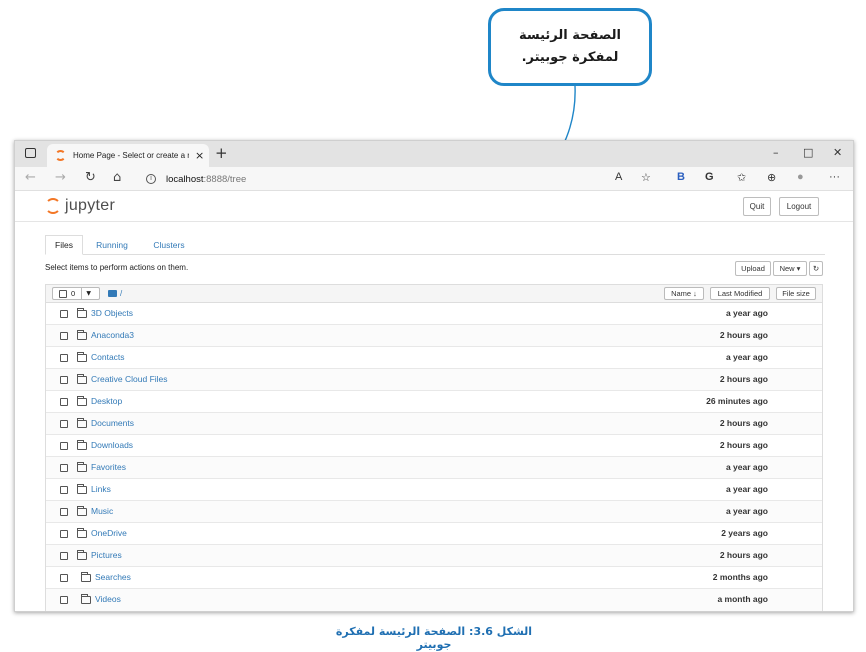 This screenshot has width=866, height=652. What do you see at coordinates (108, 599) in the screenshot?
I see `file-name-link: Videos` at bounding box center [108, 599].